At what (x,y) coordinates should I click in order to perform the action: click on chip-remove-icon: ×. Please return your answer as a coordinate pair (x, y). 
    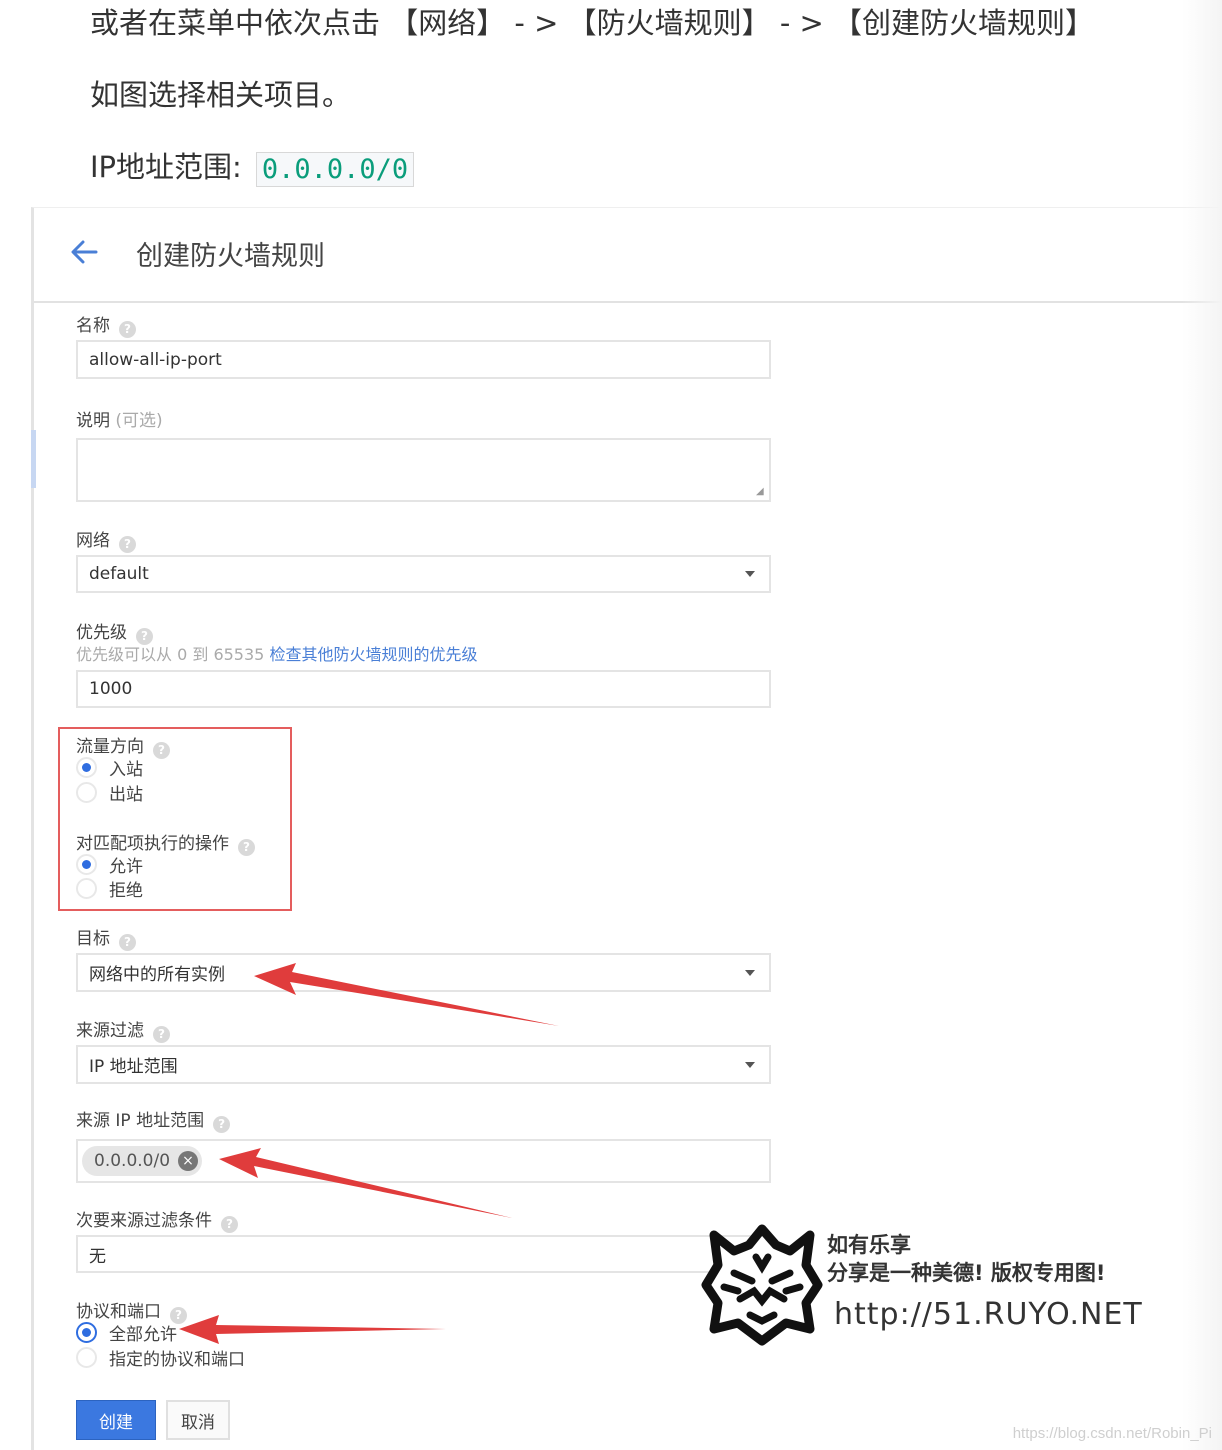
    Looking at the image, I should click on (188, 1161).